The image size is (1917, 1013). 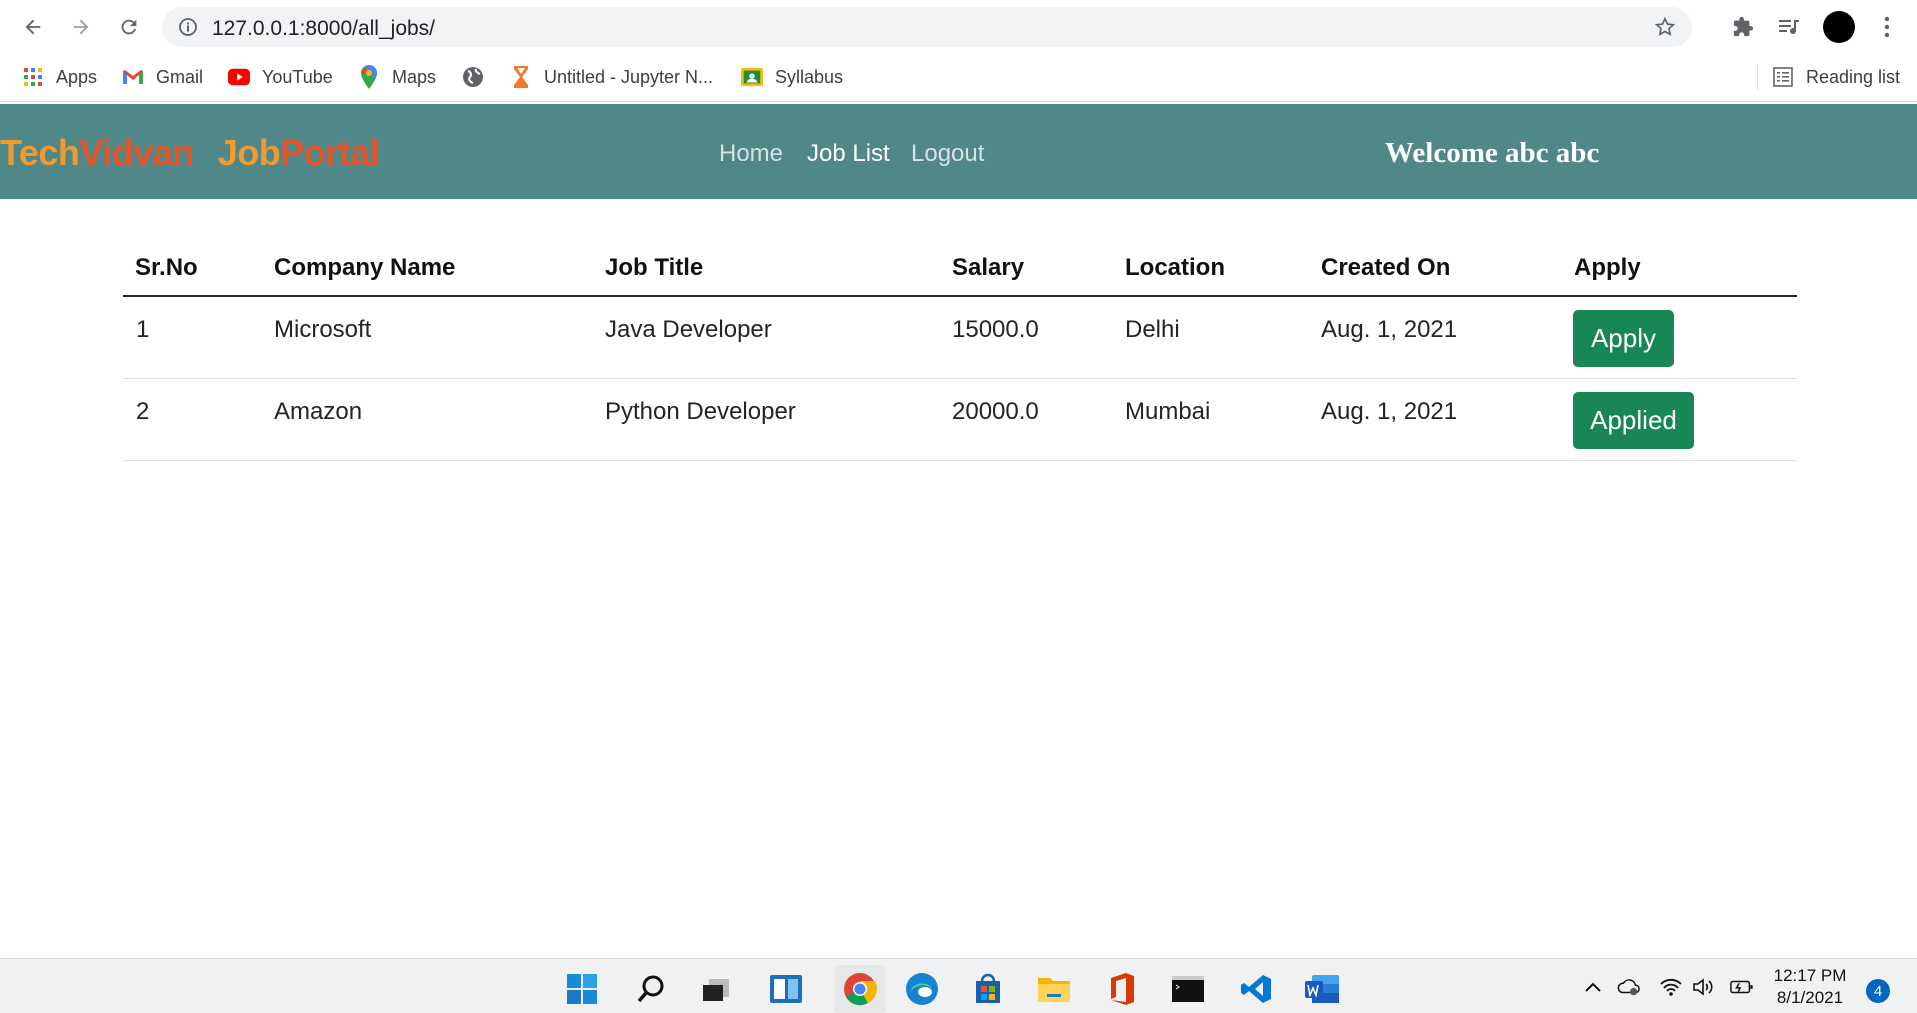 What do you see at coordinates (860, 989) in the screenshot?
I see `chrome-taskbar-icon` at bounding box center [860, 989].